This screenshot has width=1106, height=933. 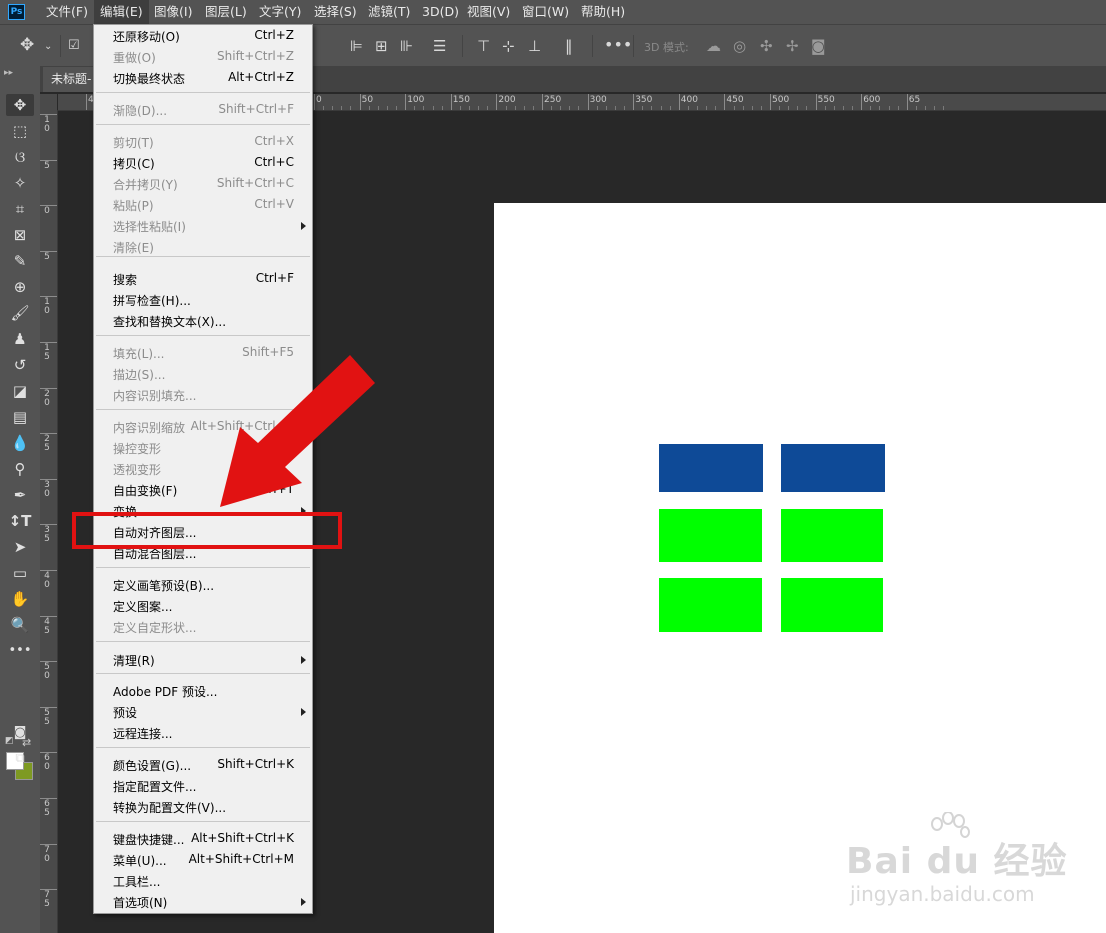 What do you see at coordinates (569, 46) in the screenshot?
I see `distribute-vertical-icon: ‖` at bounding box center [569, 46].